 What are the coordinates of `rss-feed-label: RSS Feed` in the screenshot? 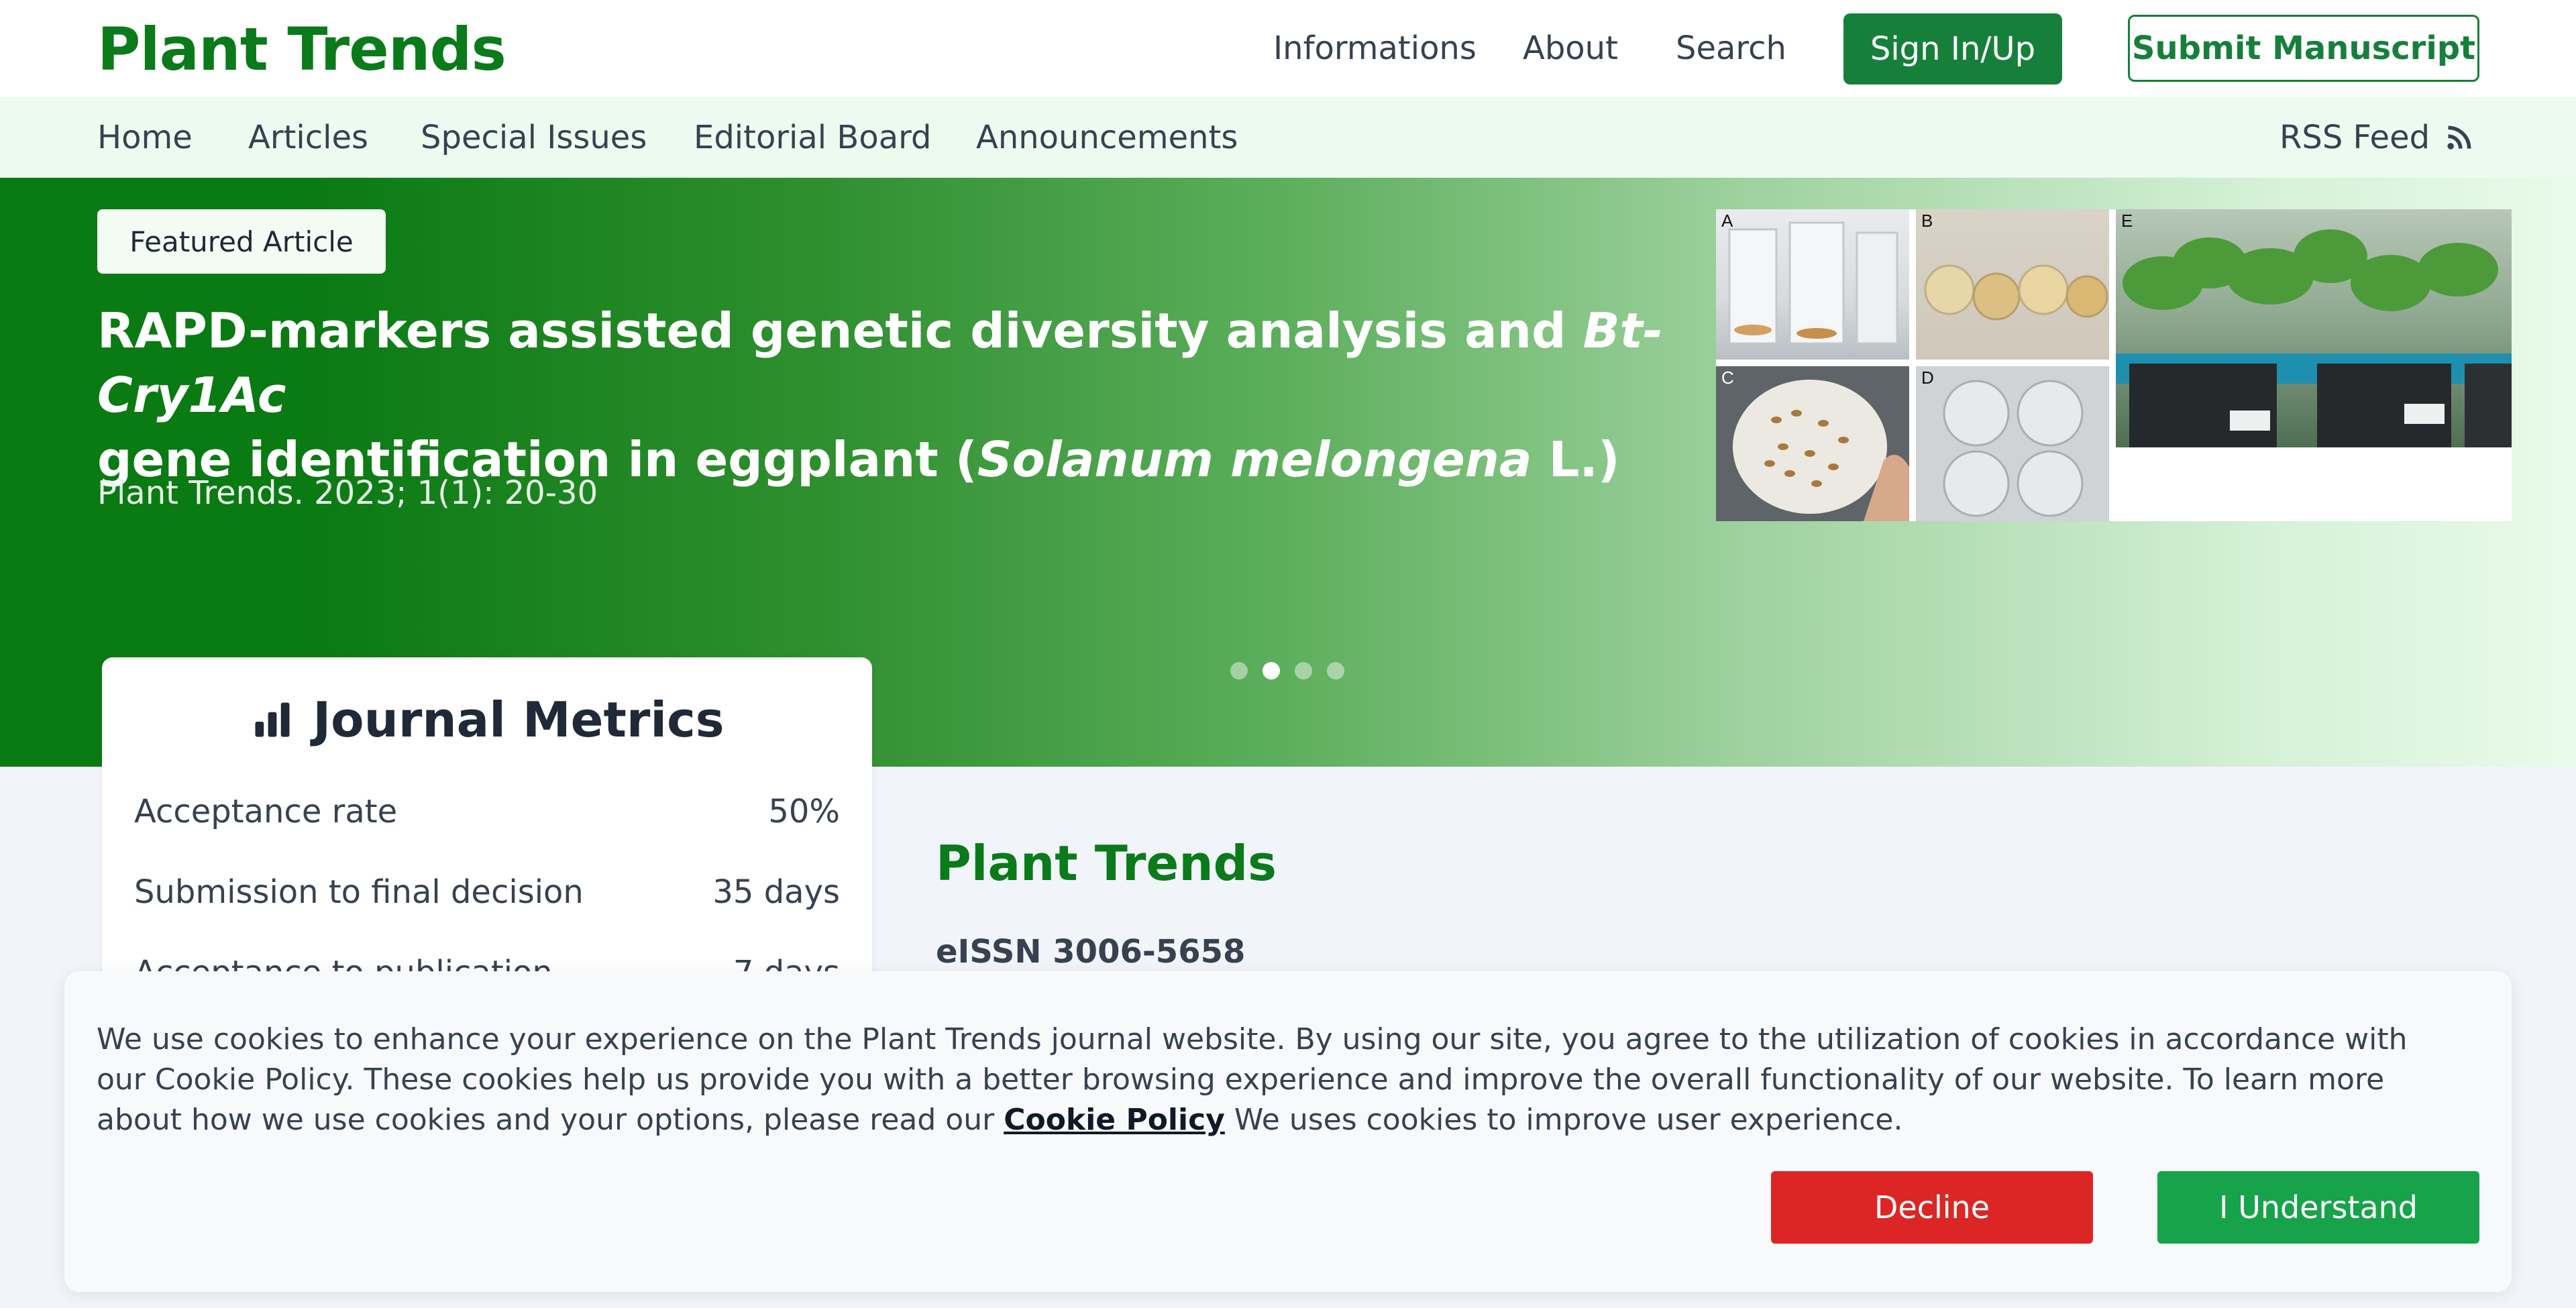 It's located at (2354, 137).